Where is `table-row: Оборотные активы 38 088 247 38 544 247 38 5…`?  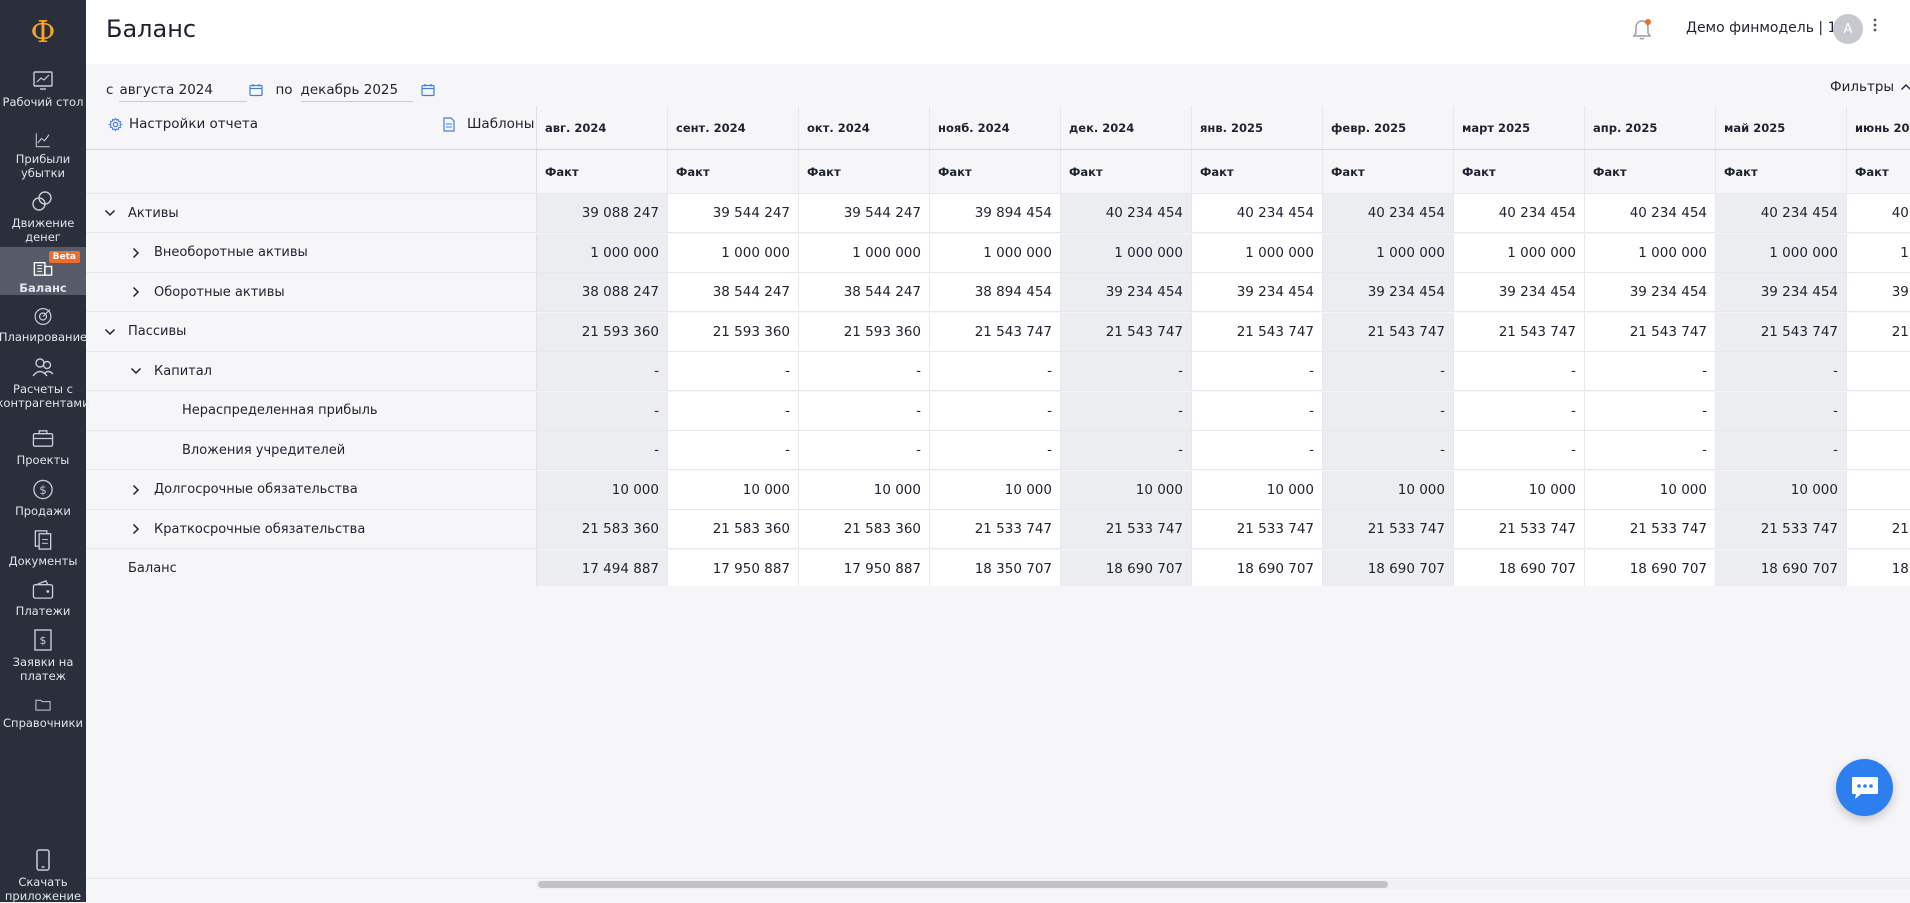
table-row: Оборотные активы 38 088 247 38 544 247 38 5… is located at coordinates (998, 292).